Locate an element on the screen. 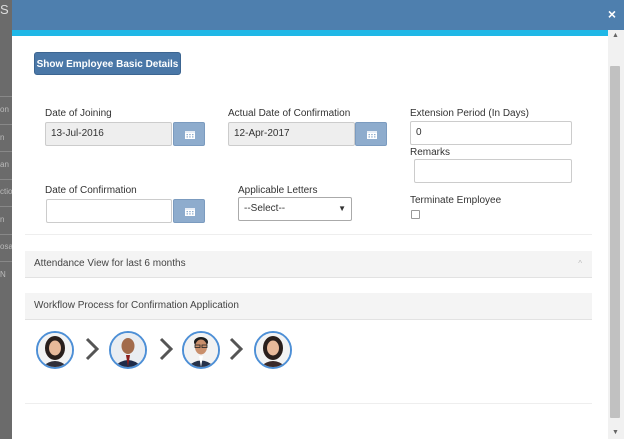  dropdown-caret-icon: ▼ is located at coordinates (342, 208).